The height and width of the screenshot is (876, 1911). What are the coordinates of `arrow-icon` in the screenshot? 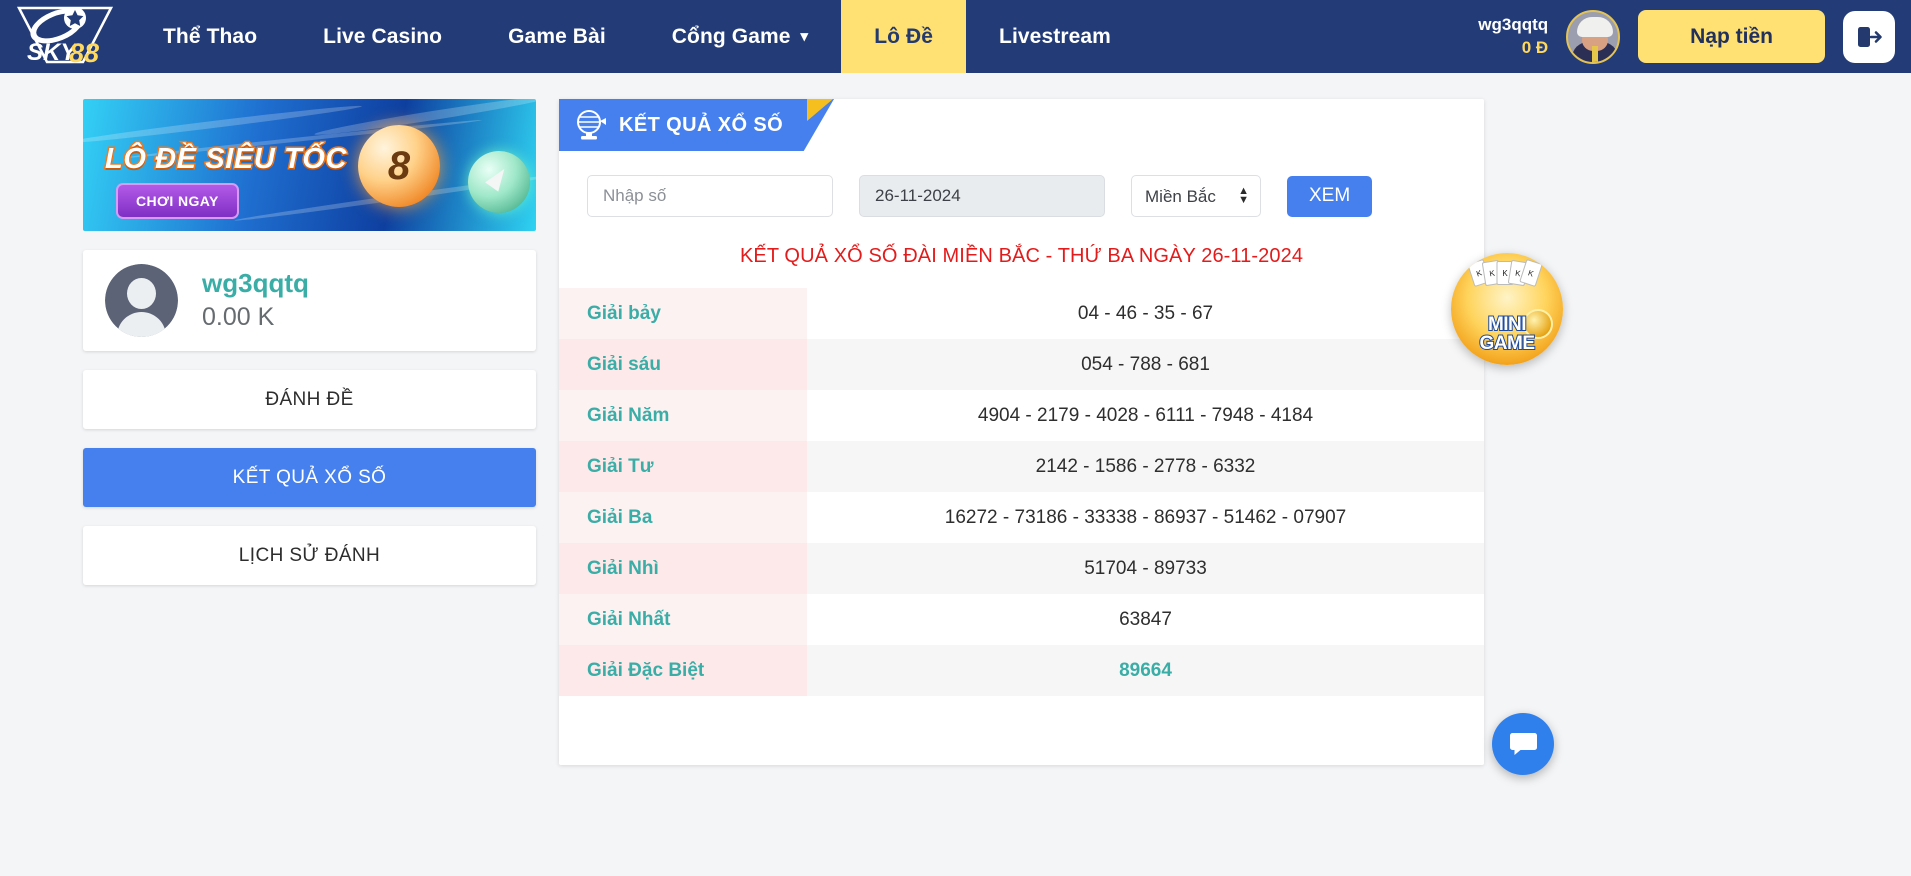 It's located at (498, 178).